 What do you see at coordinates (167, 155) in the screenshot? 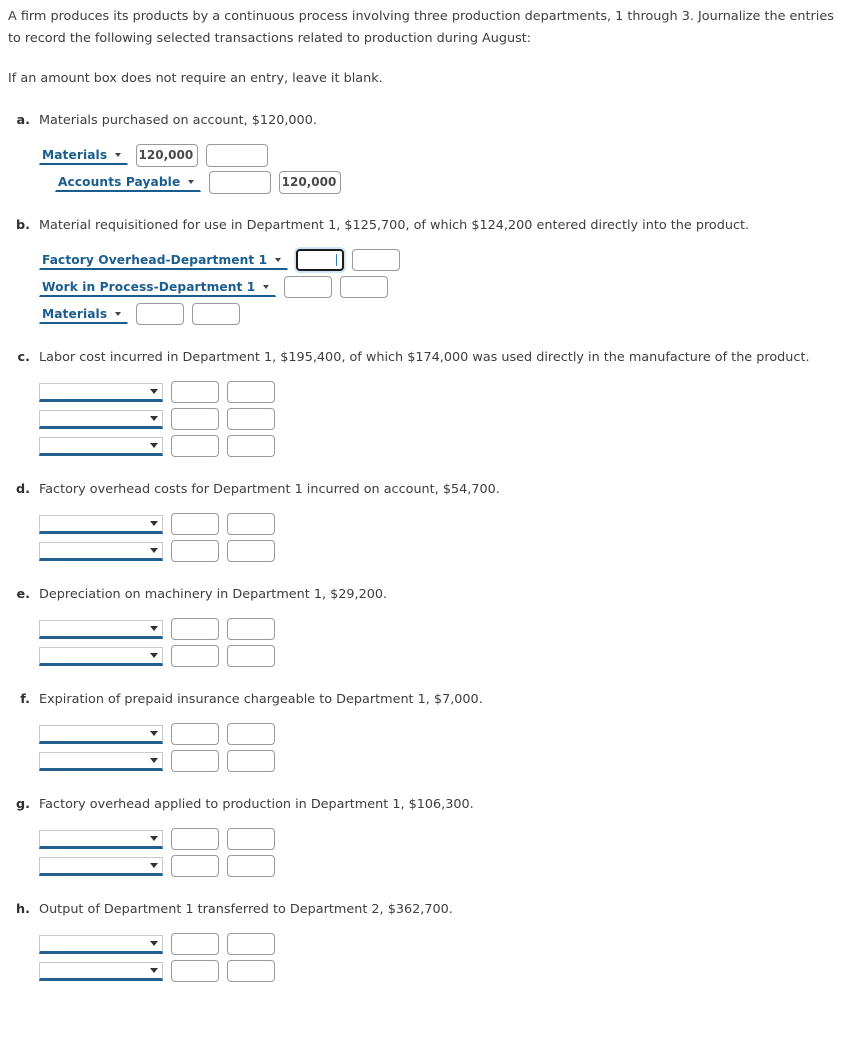
I see `debit-amount-input: 120,000` at bounding box center [167, 155].